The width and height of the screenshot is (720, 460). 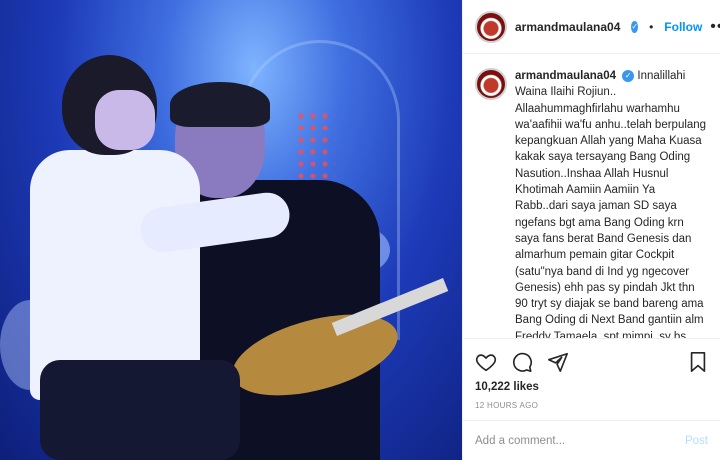 I want to click on action-bar: 10,222 likes 12 HOURS AGO, so click(x=591, y=379).